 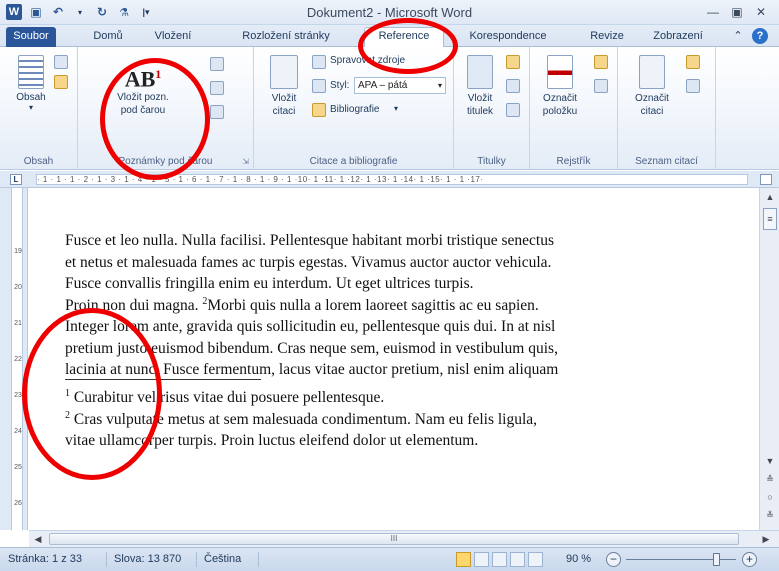 I want to click on insert-caption-icon, so click(x=480, y=72).